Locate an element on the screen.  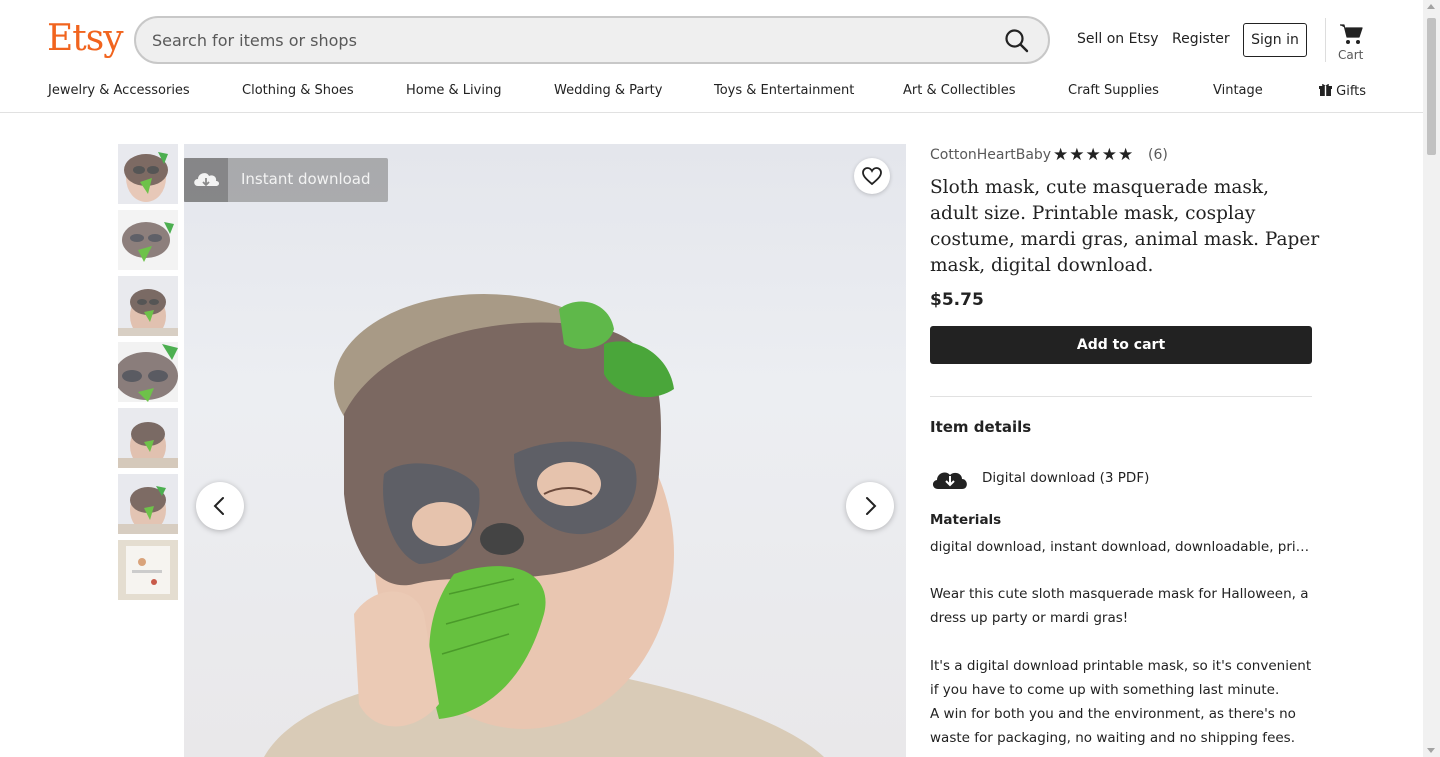
nav-gifts: Gifts is located at coordinates (1342, 91).